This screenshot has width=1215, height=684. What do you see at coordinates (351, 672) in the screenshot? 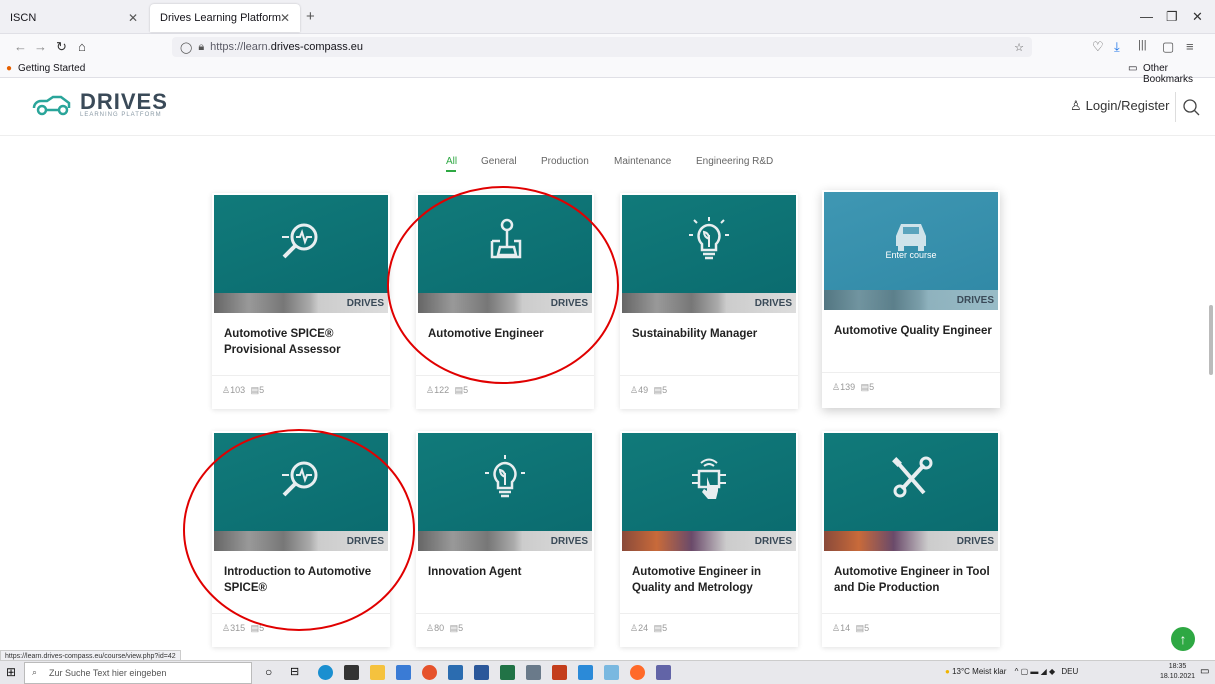
I see `store-icon` at bounding box center [351, 672].